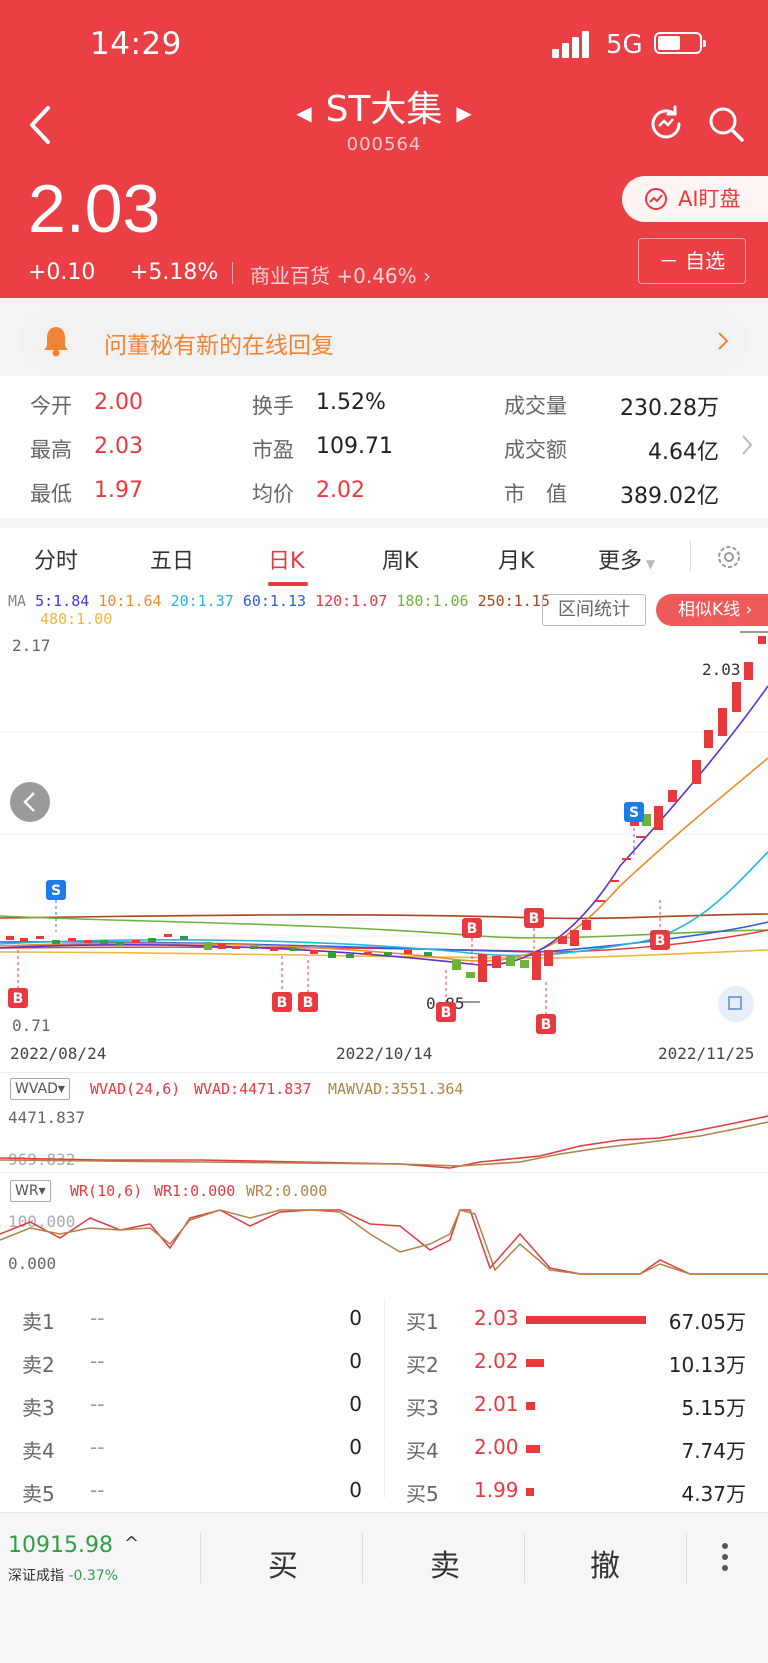  What do you see at coordinates (174, 272) in the screenshot?
I see `price-change-pct: +5.18%` at bounding box center [174, 272].